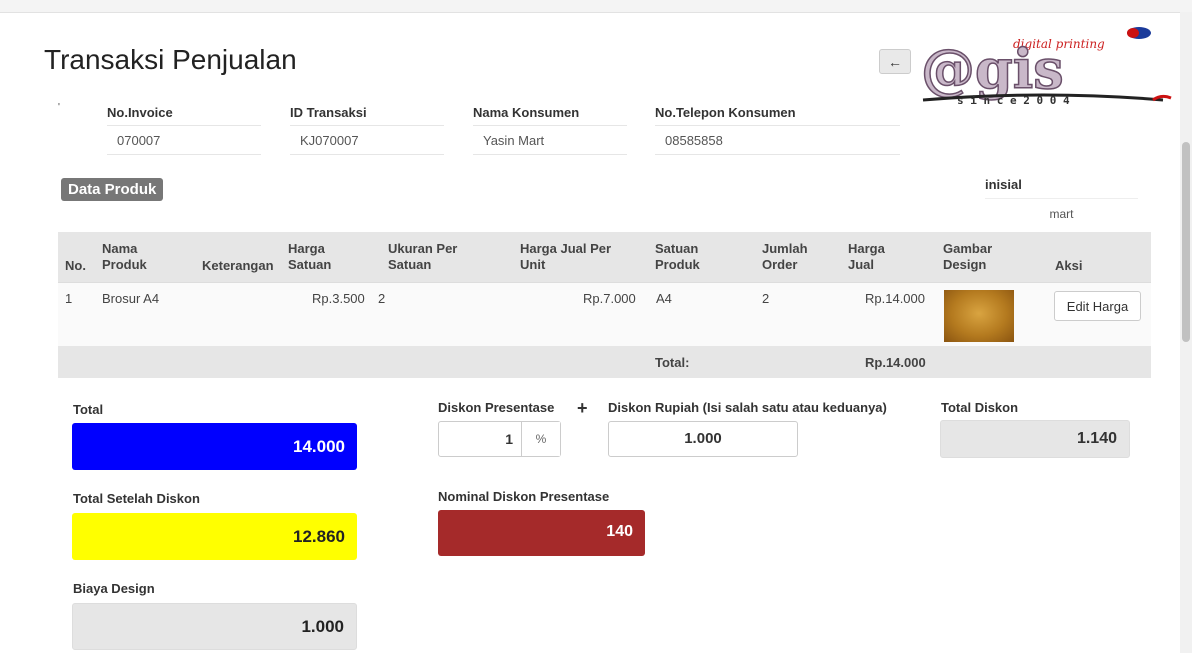 The width and height of the screenshot is (1192, 653). I want to click on after-discount-value: 12.860, so click(319, 536).